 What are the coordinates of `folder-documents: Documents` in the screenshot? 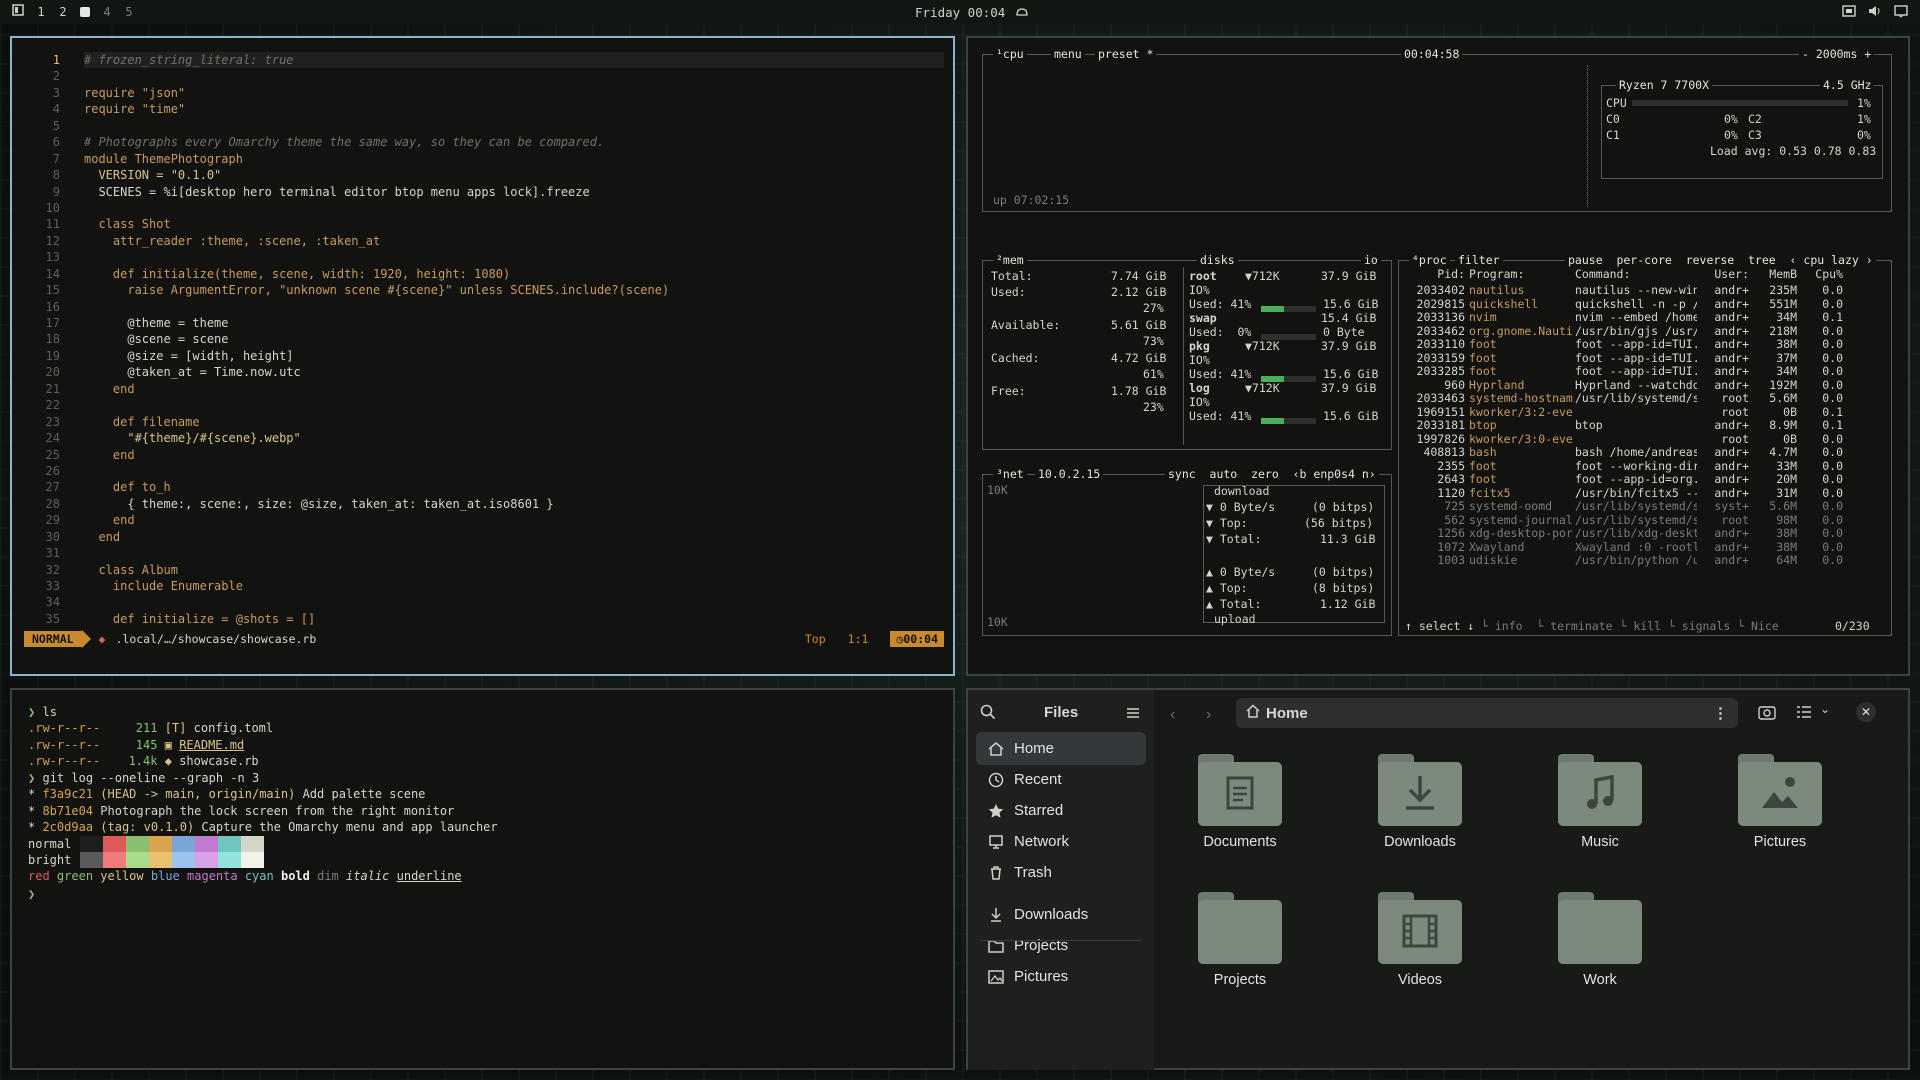 It's located at (1240, 802).